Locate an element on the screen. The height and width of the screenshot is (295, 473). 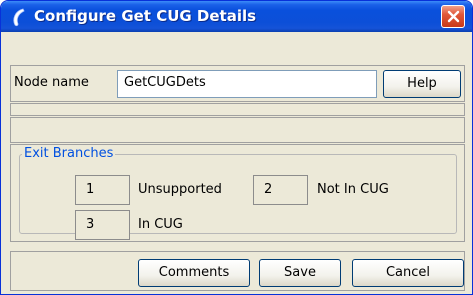
exit-branch-number: 3 is located at coordinates (102, 225).